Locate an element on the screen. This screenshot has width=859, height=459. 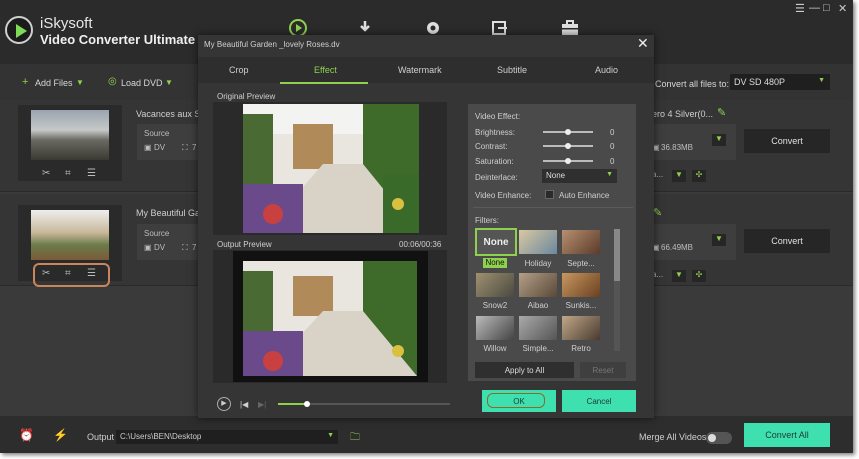
output-video-frame is located at coordinates (330, 316).